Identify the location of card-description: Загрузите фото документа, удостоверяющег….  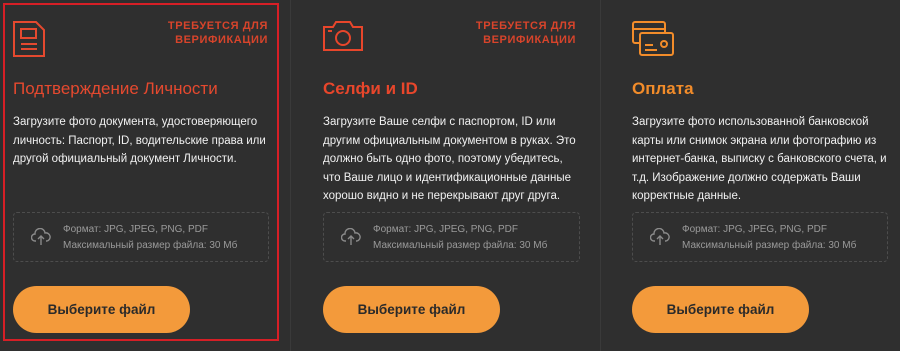
(139, 140).